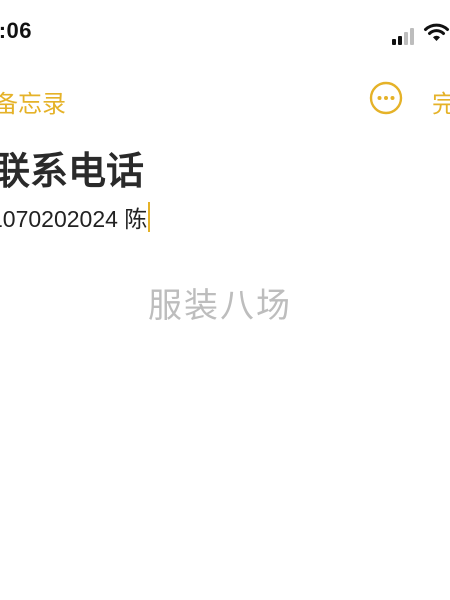 The height and width of the screenshot is (600, 450). Describe the element at coordinates (16, 30) in the screenshot. I see `status-time: 3:06` at that location.